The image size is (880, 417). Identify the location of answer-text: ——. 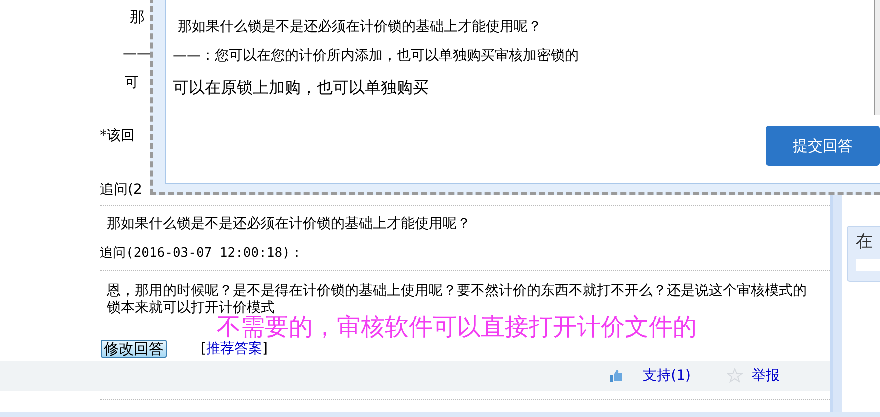
(137, 54).